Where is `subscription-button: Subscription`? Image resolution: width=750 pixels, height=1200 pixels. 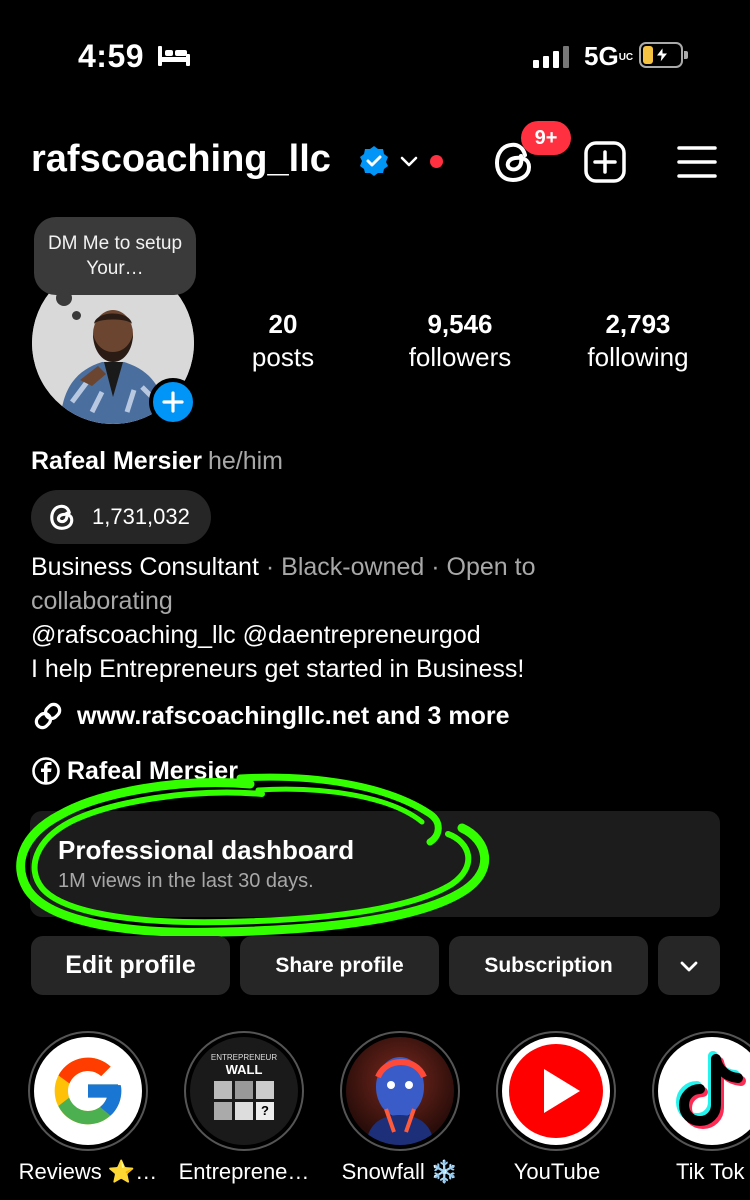 subscription-button: Subscription is located at coordinates (548, 965).